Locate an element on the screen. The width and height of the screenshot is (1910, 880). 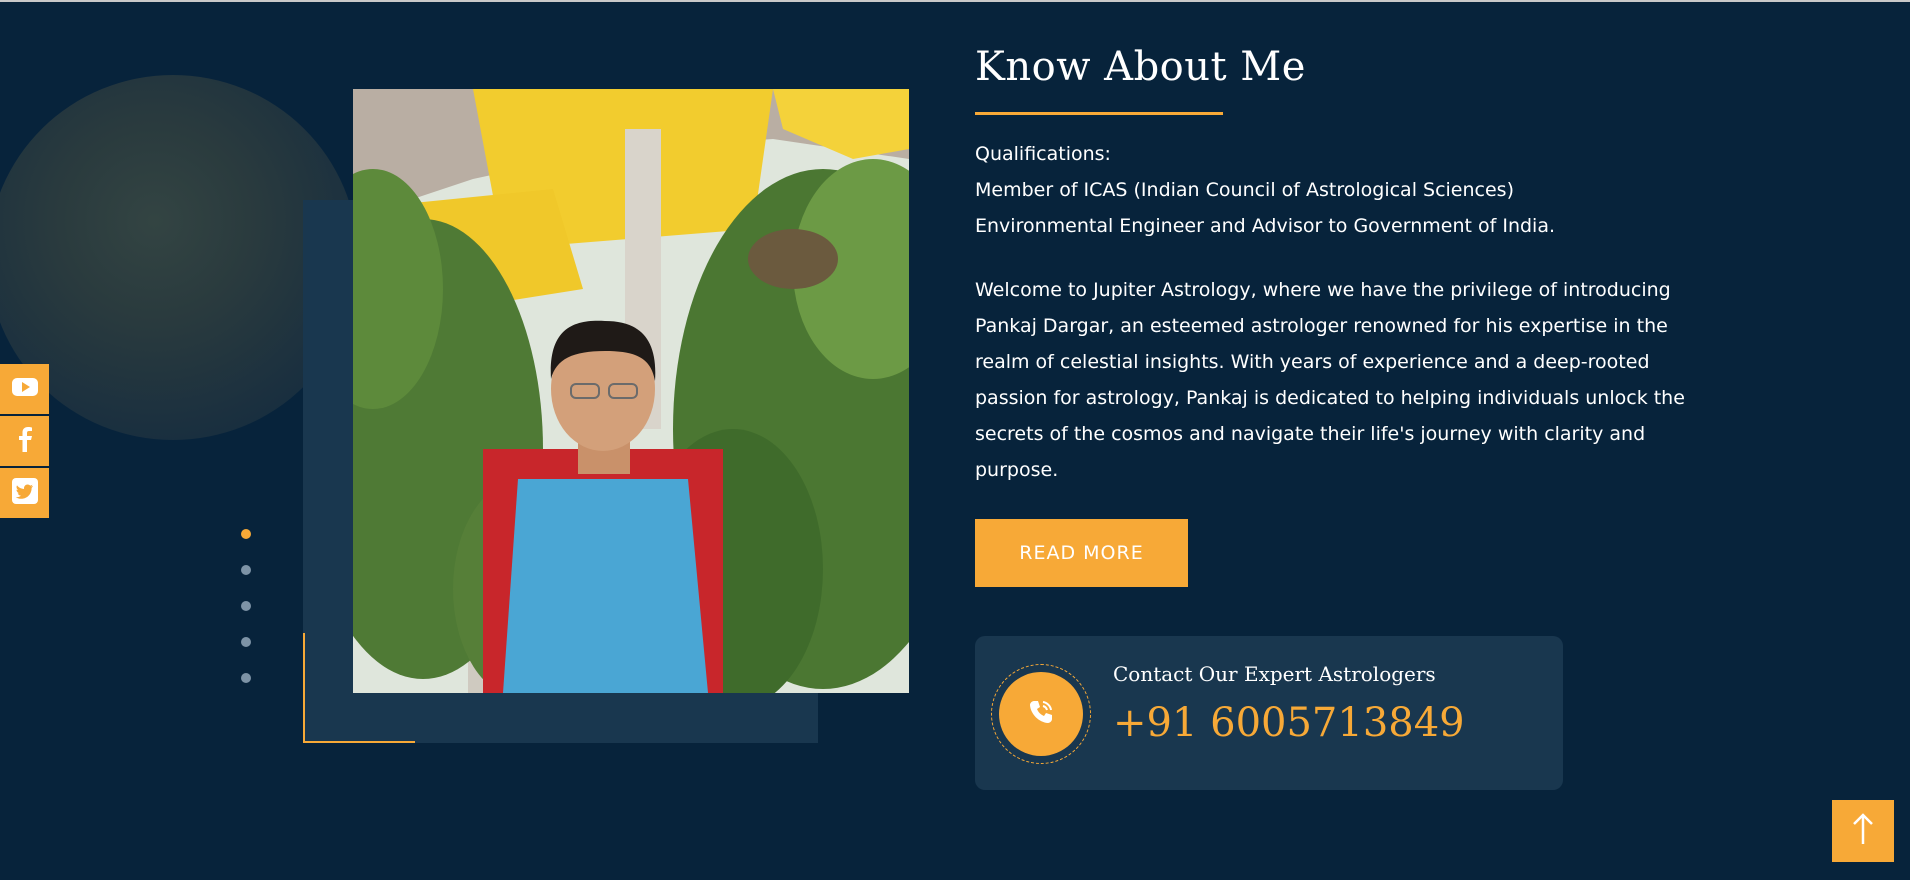
phone-number-link: +91 6005713849 is located at coordinates (1289, 723).